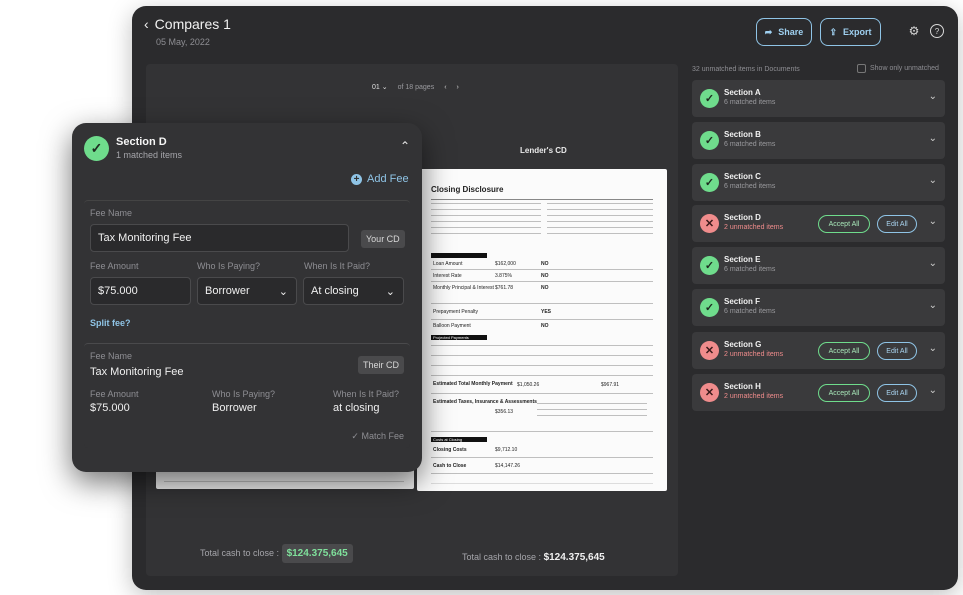 This screenshot has height=595, width=963. Describe the element at coordinates (110, 408) in the screenshot. I see `their-fee-amount: $75.000` at that location.